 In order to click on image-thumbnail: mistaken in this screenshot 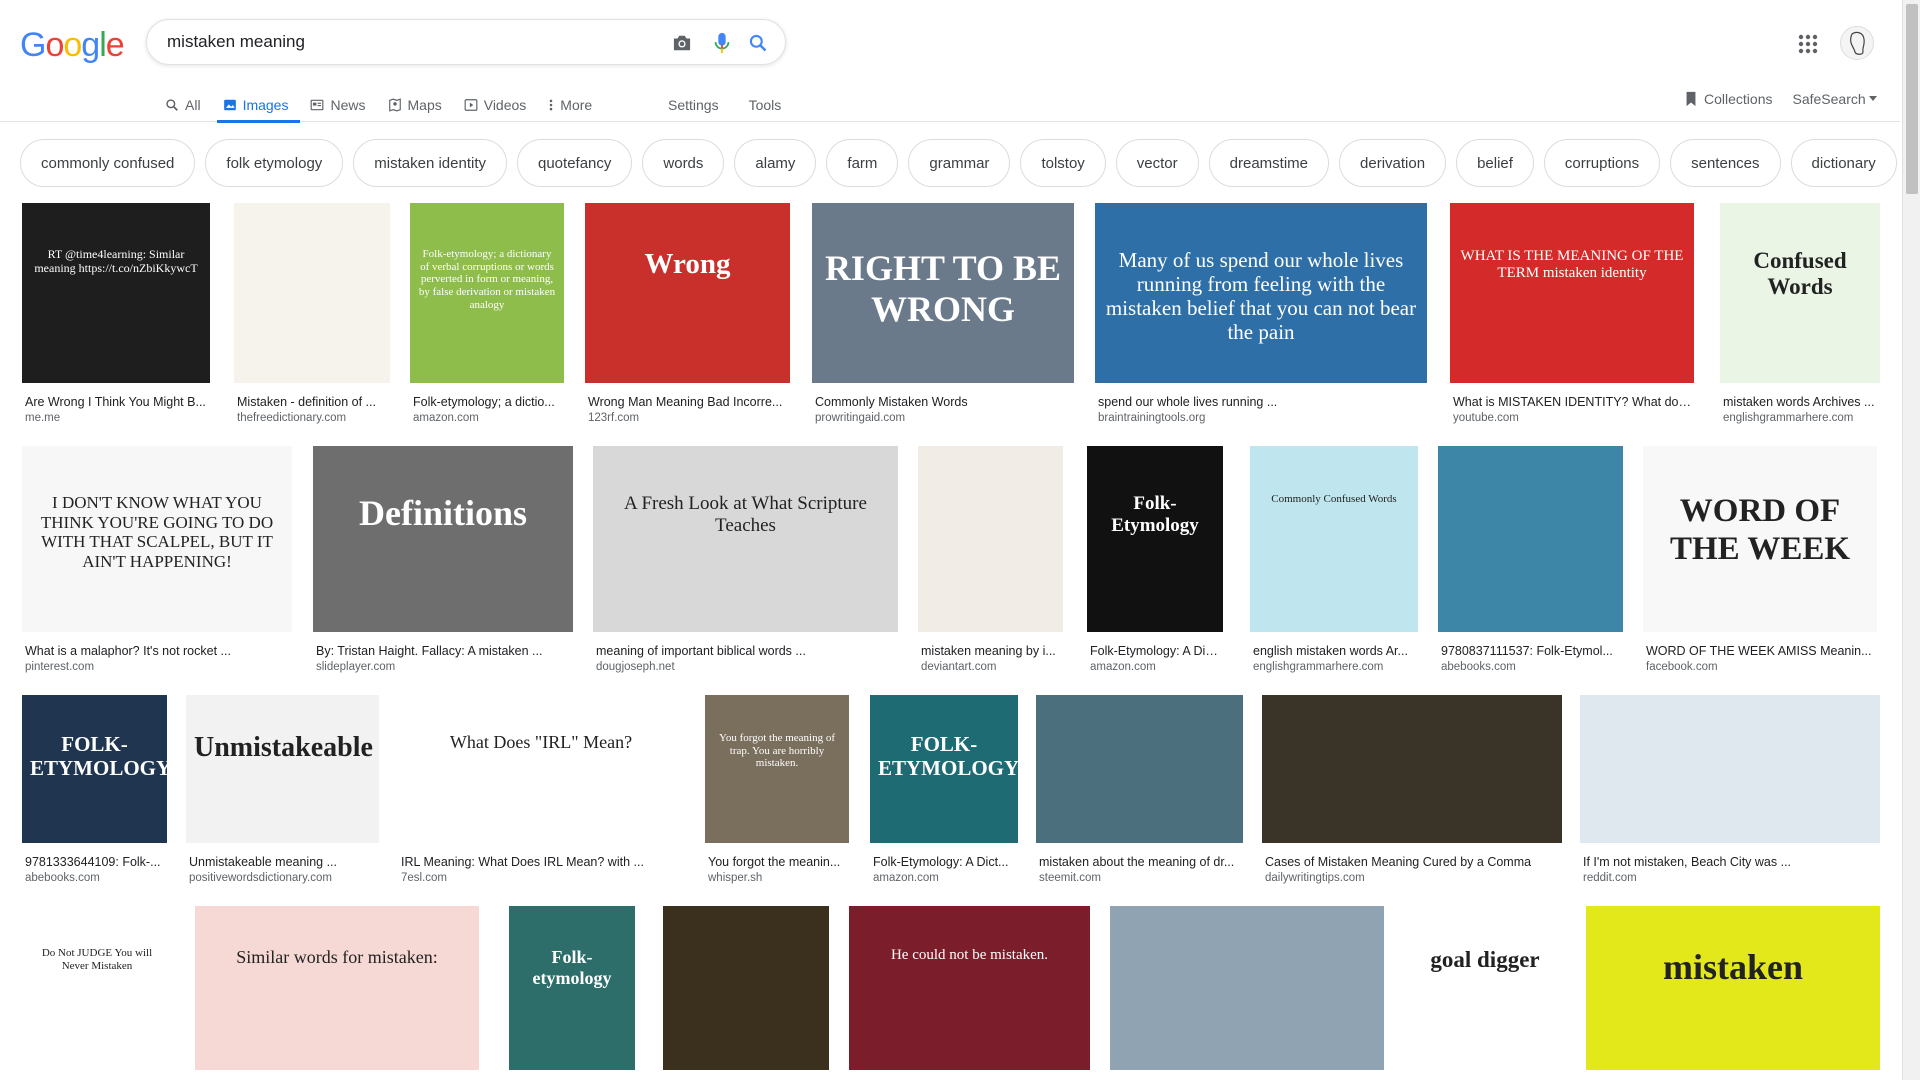, I will do `click(1733, 988)`.